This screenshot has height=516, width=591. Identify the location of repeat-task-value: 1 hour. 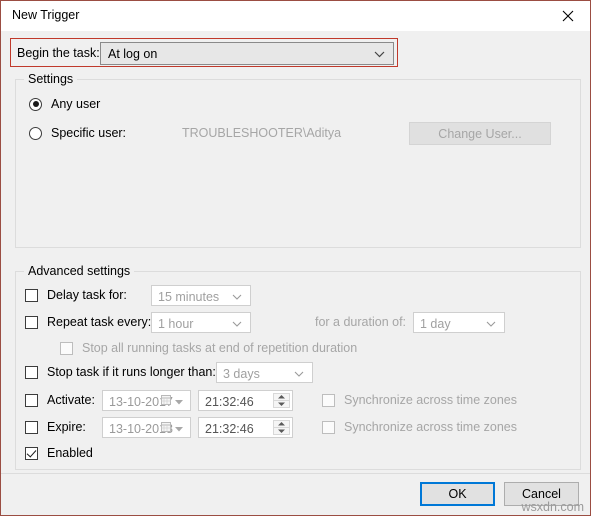
(176, 324).